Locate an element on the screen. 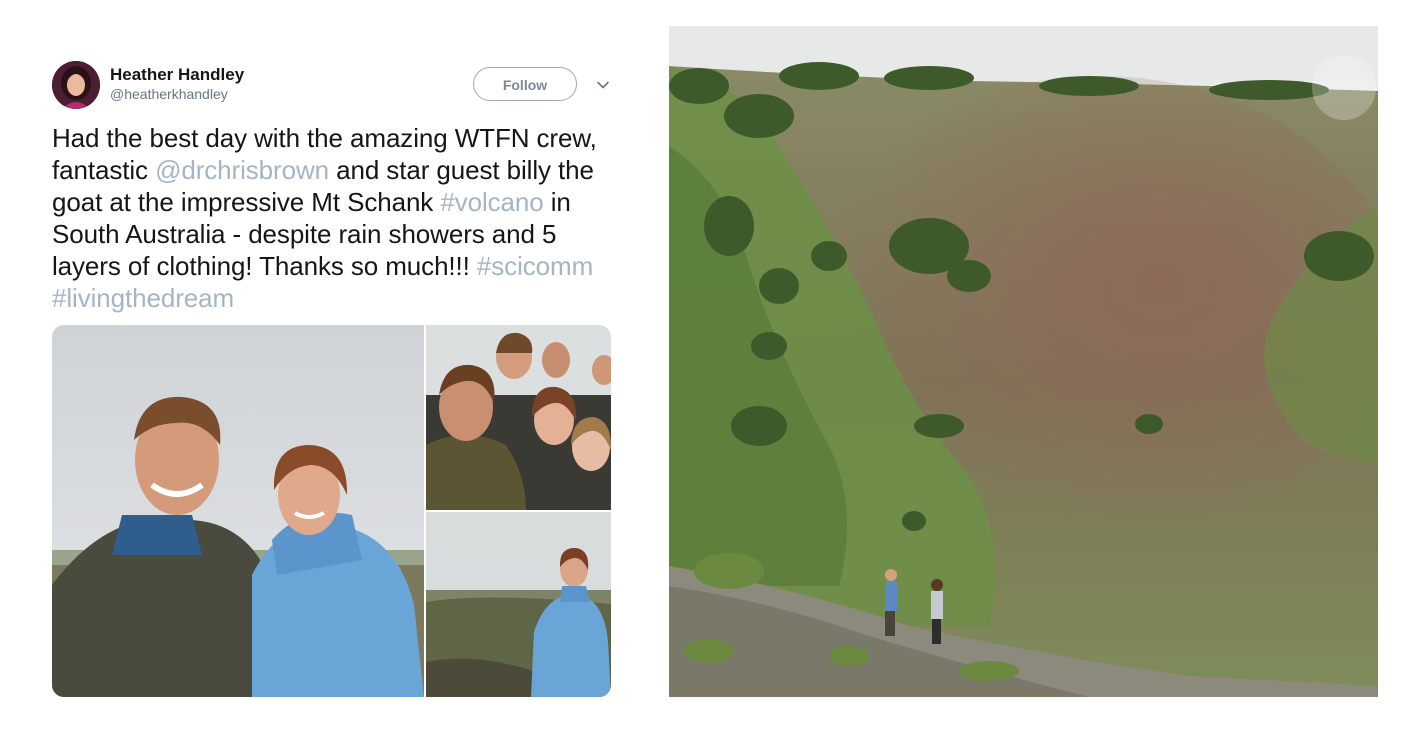 This screenshot has height=743, width=1410. avatar-photo is located at coordinates (76, 85).